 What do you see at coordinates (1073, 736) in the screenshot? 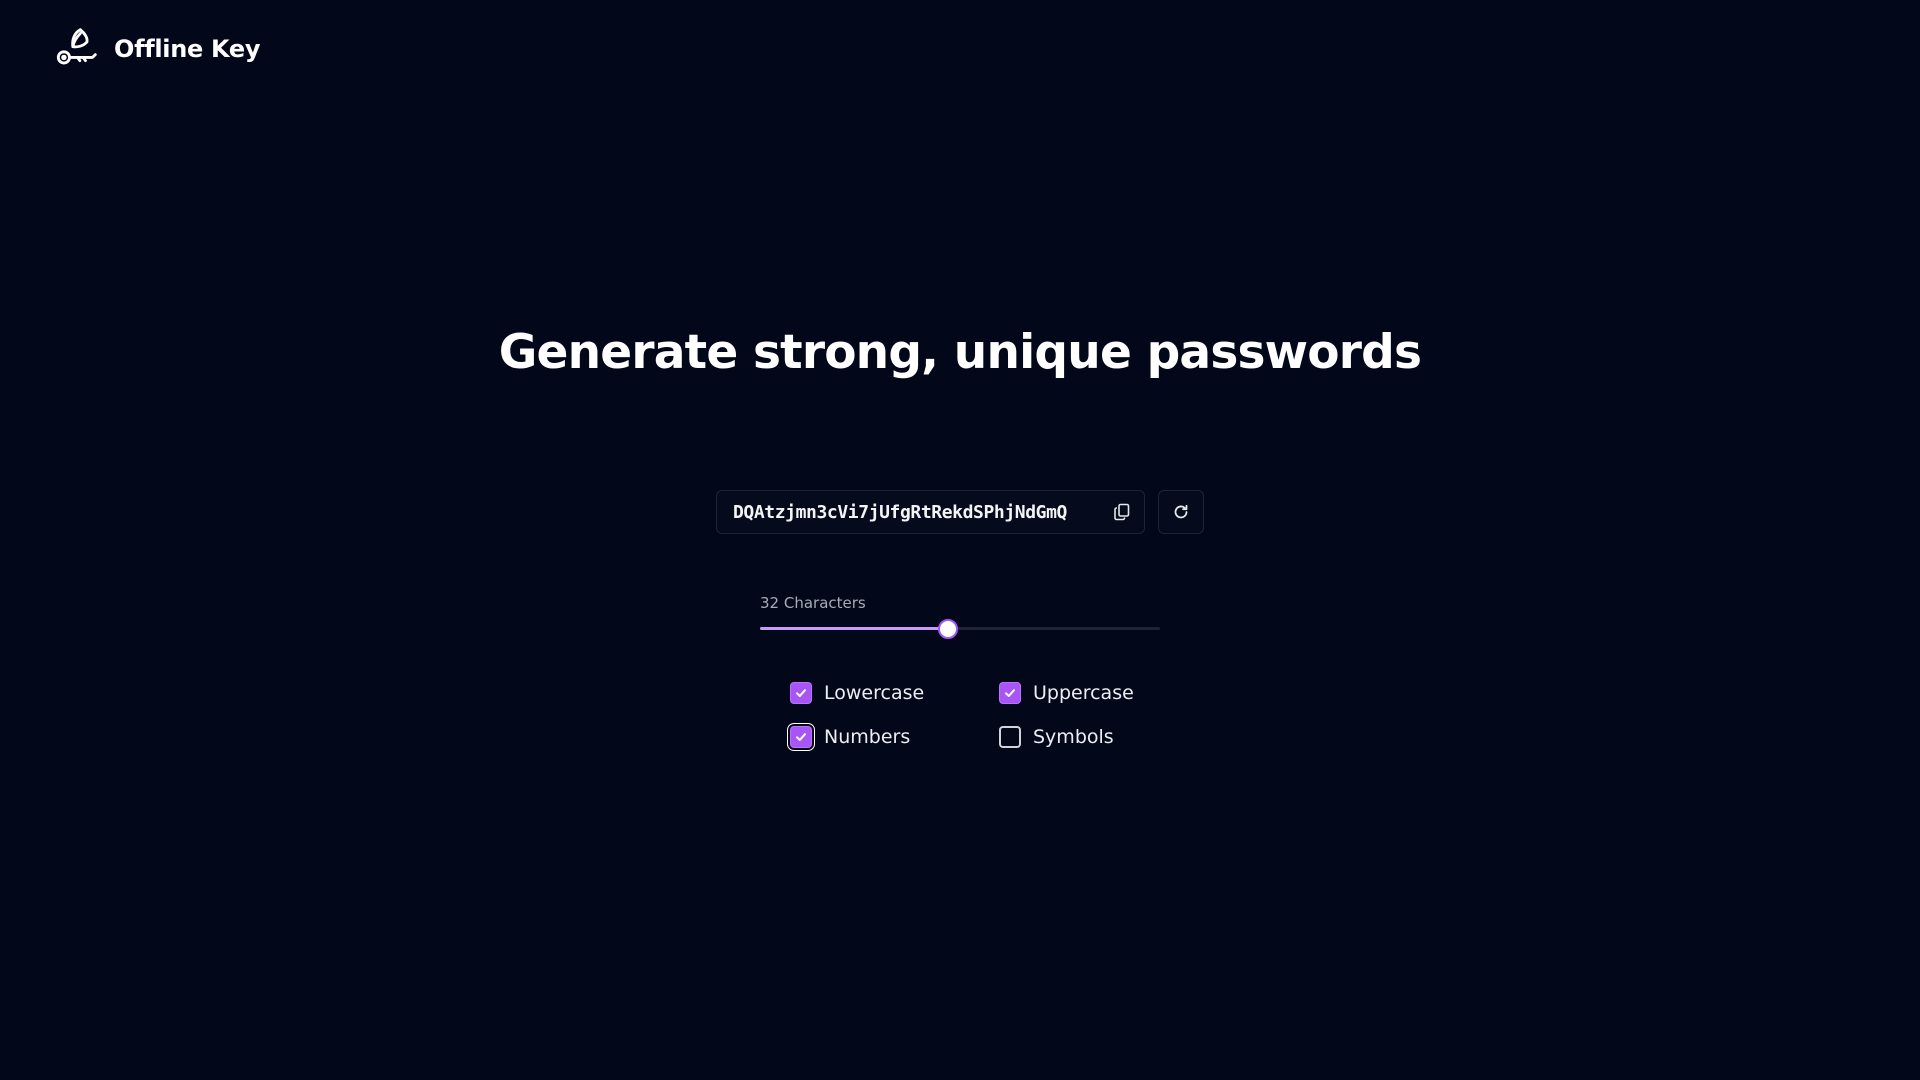
I see `option-label-symbols: Symbols` at bounding box center [1073, 736].